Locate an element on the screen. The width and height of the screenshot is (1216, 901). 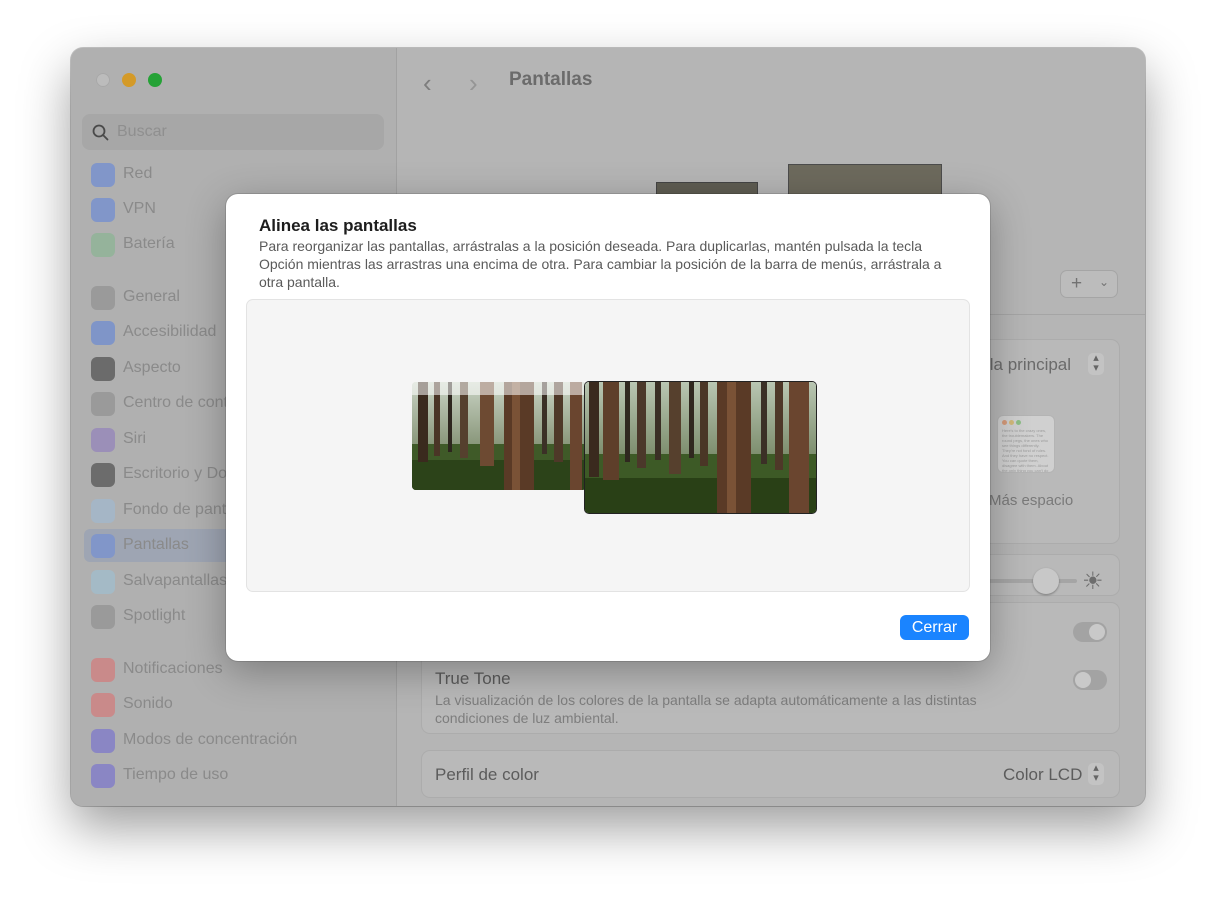
bell-icon is located at coordinates (103, 670).